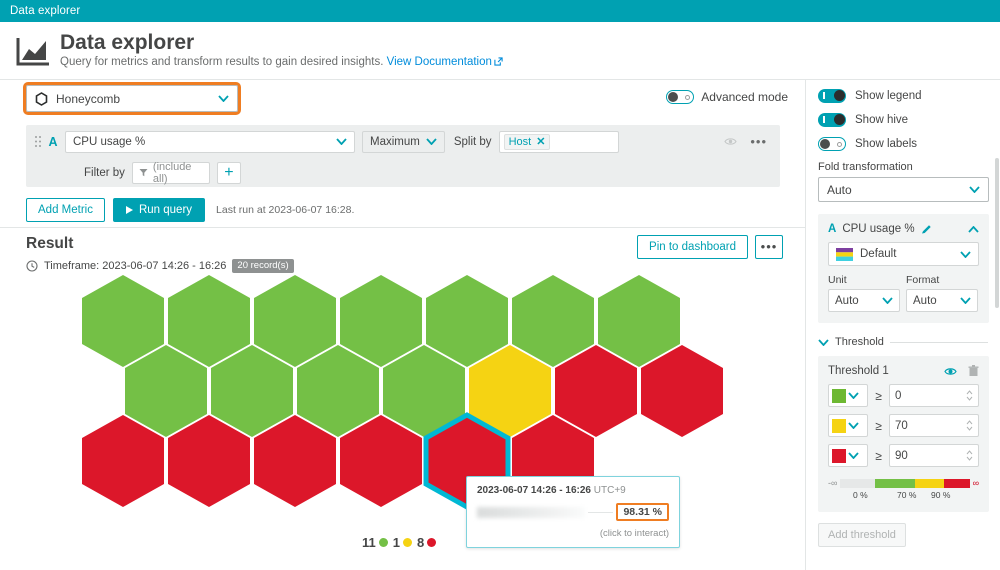 This screenshot has height=570, width=1000. I want to click on show-labels-toggle, so click(832, 144).